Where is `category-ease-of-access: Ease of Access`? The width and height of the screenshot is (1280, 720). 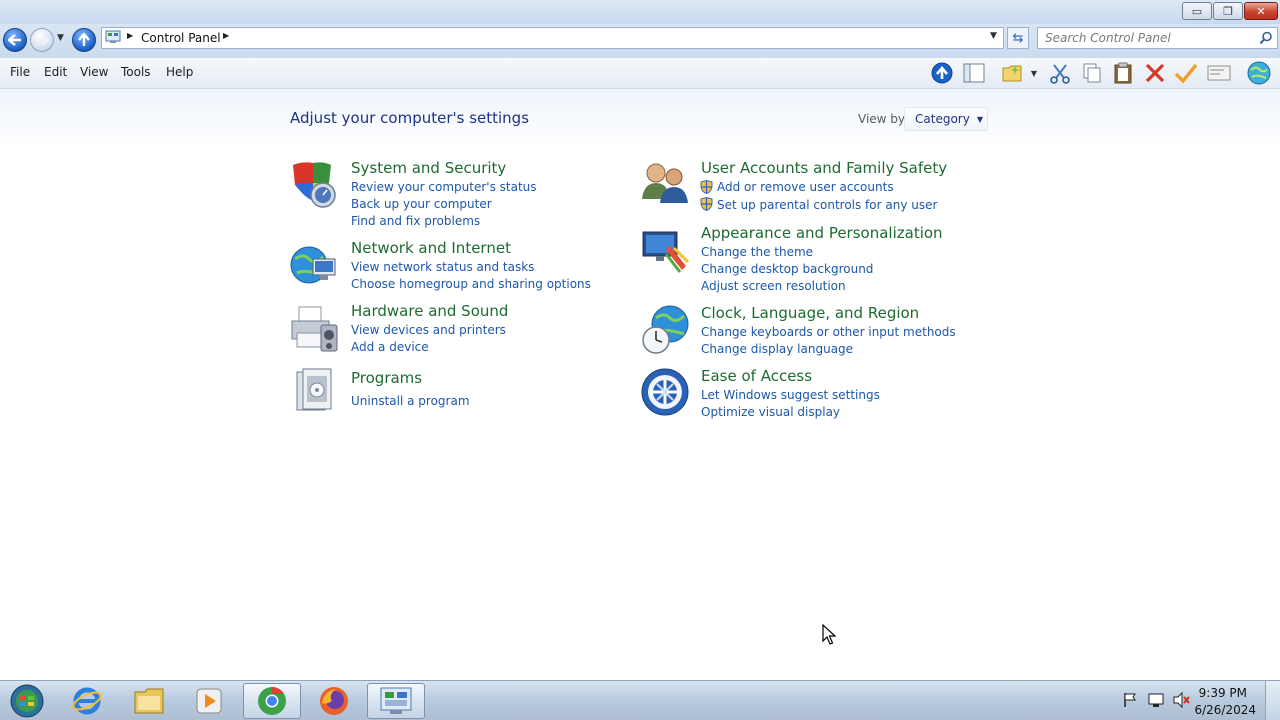
category-ease-of-access: Ease of Access is located at coordinates (756, 376).